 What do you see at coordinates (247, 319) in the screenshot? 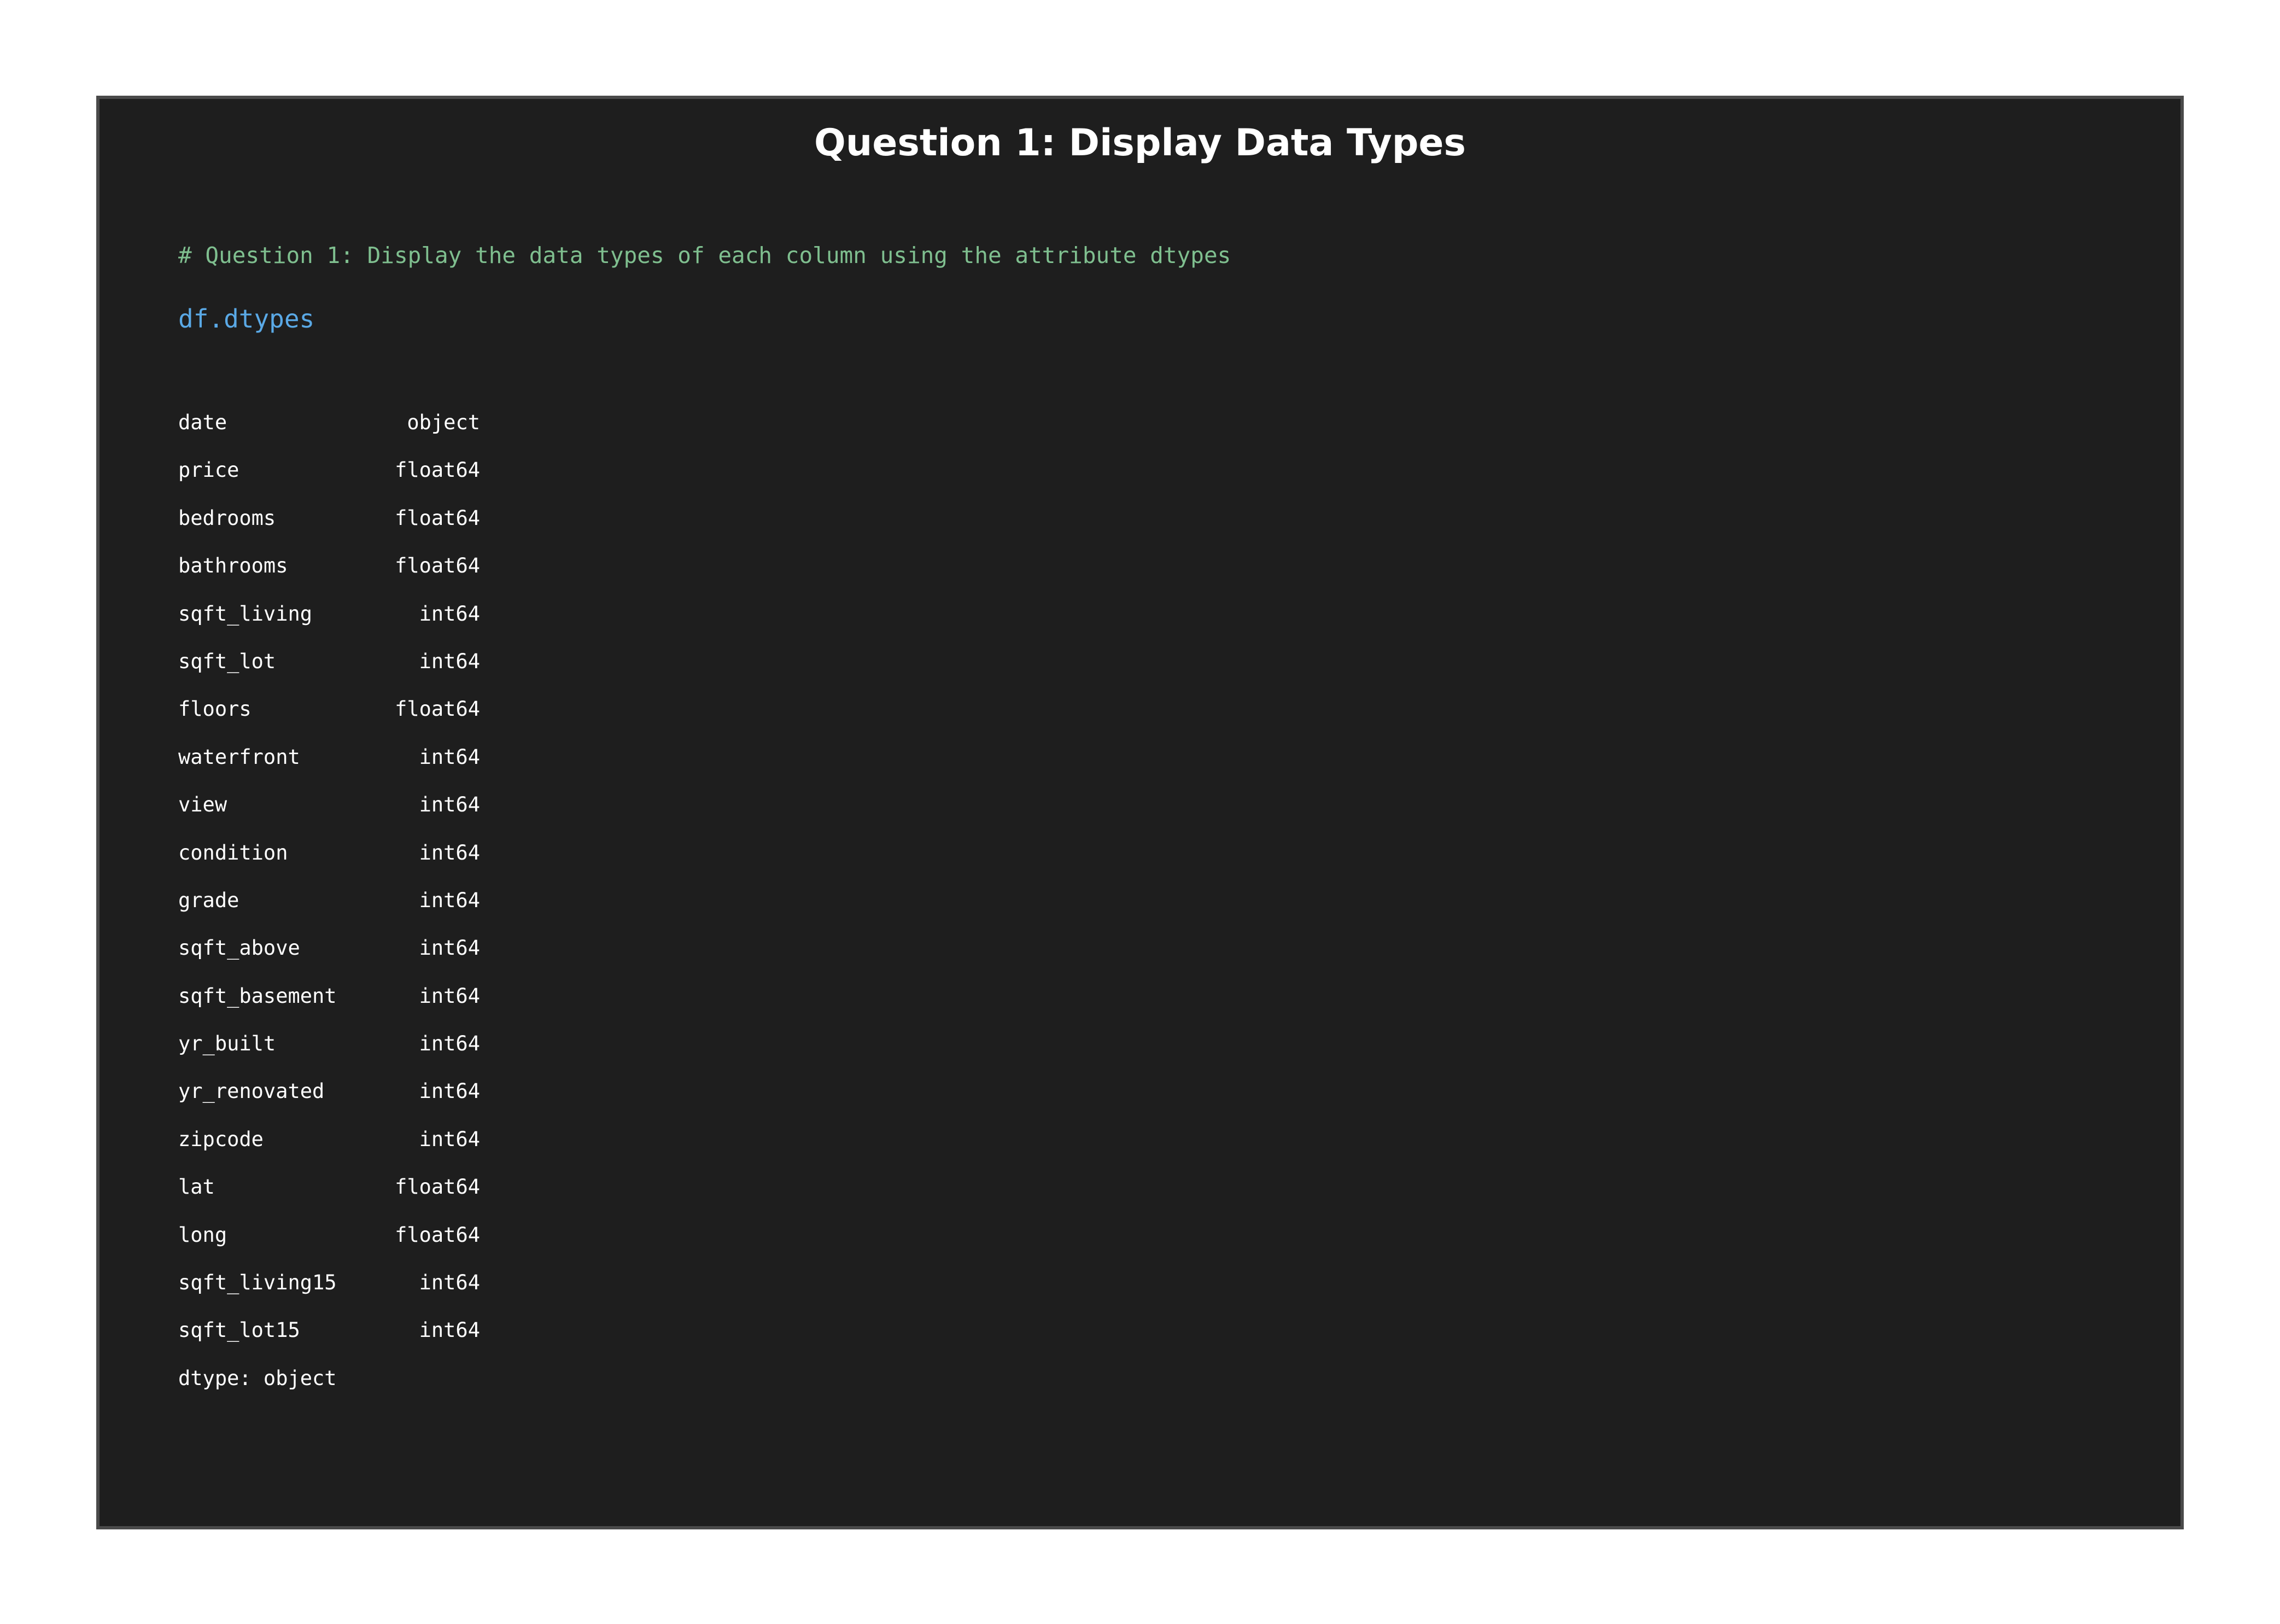
I see `code-statement: df.dtypes` at bounding box center [247, 319].